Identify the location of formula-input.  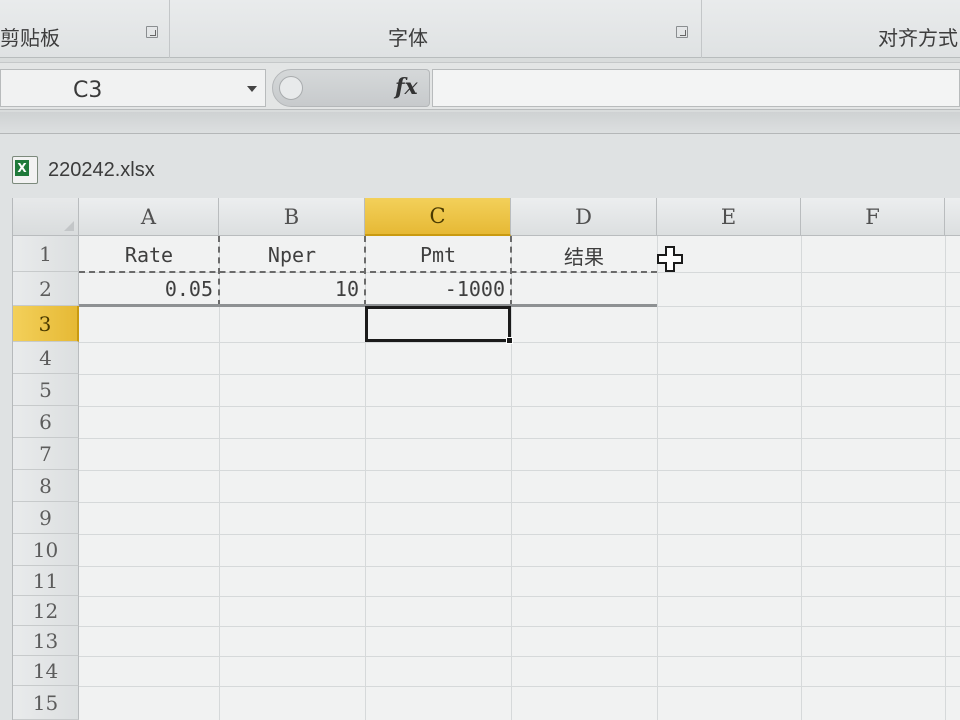
(696, 88).